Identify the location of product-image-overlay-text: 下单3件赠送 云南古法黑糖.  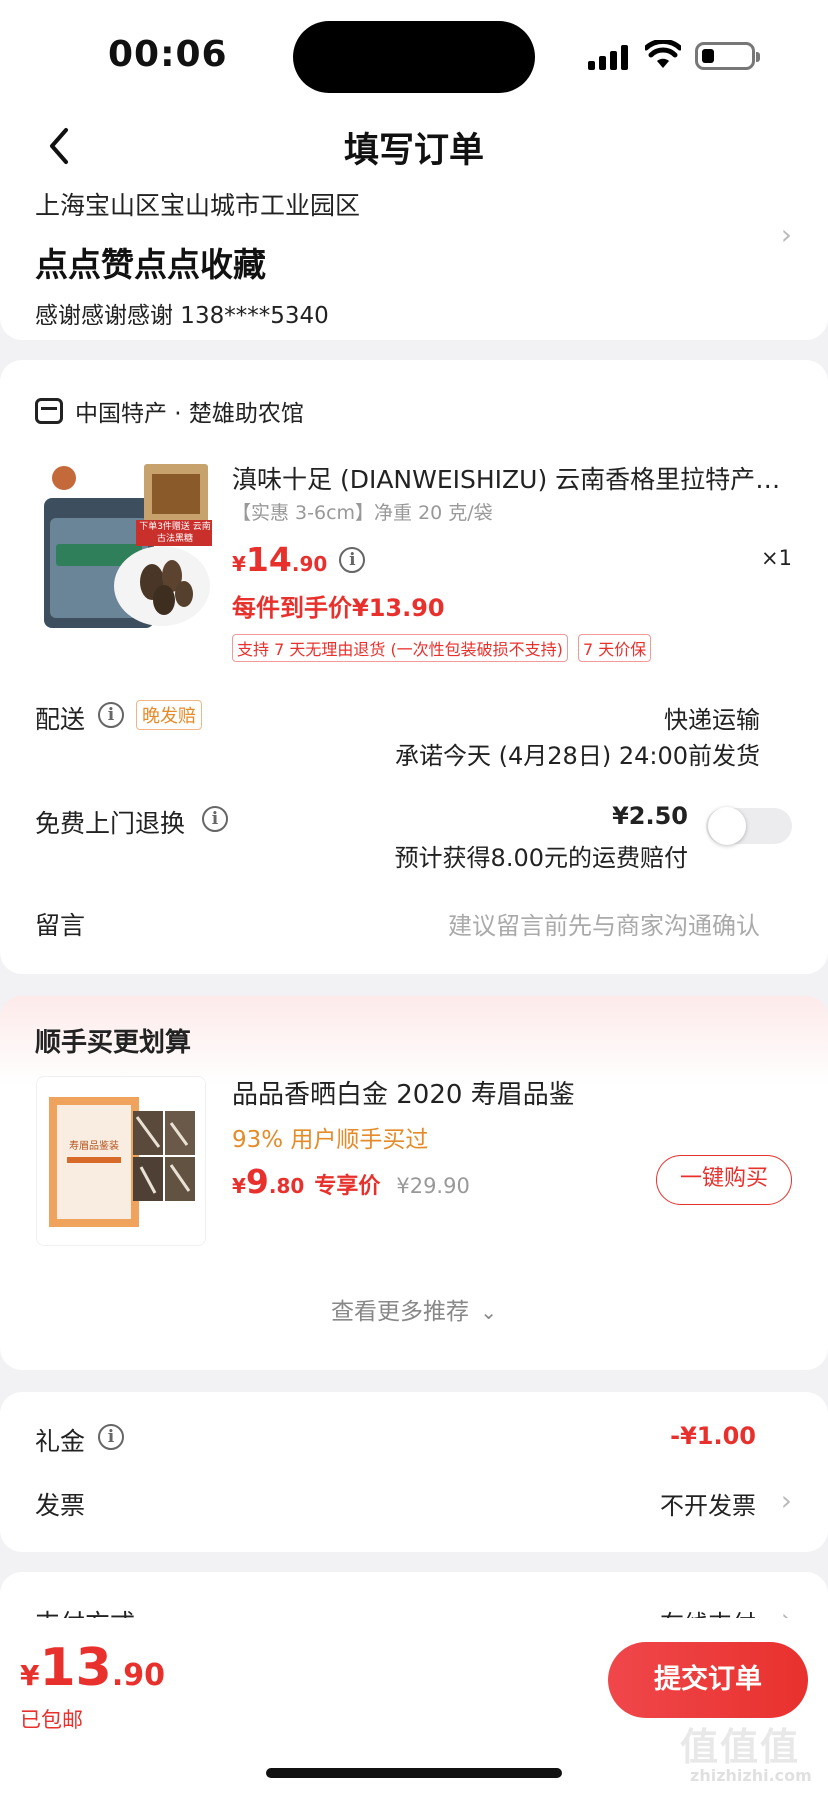
(175, 533).